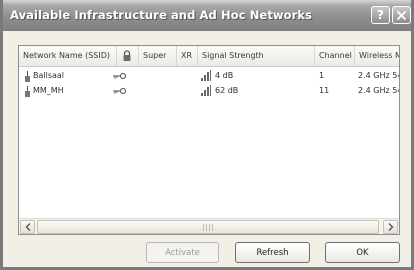  Describe the element at coordinates (182, 252) in the screenshot. I see `activate-button: Activate` at that location.